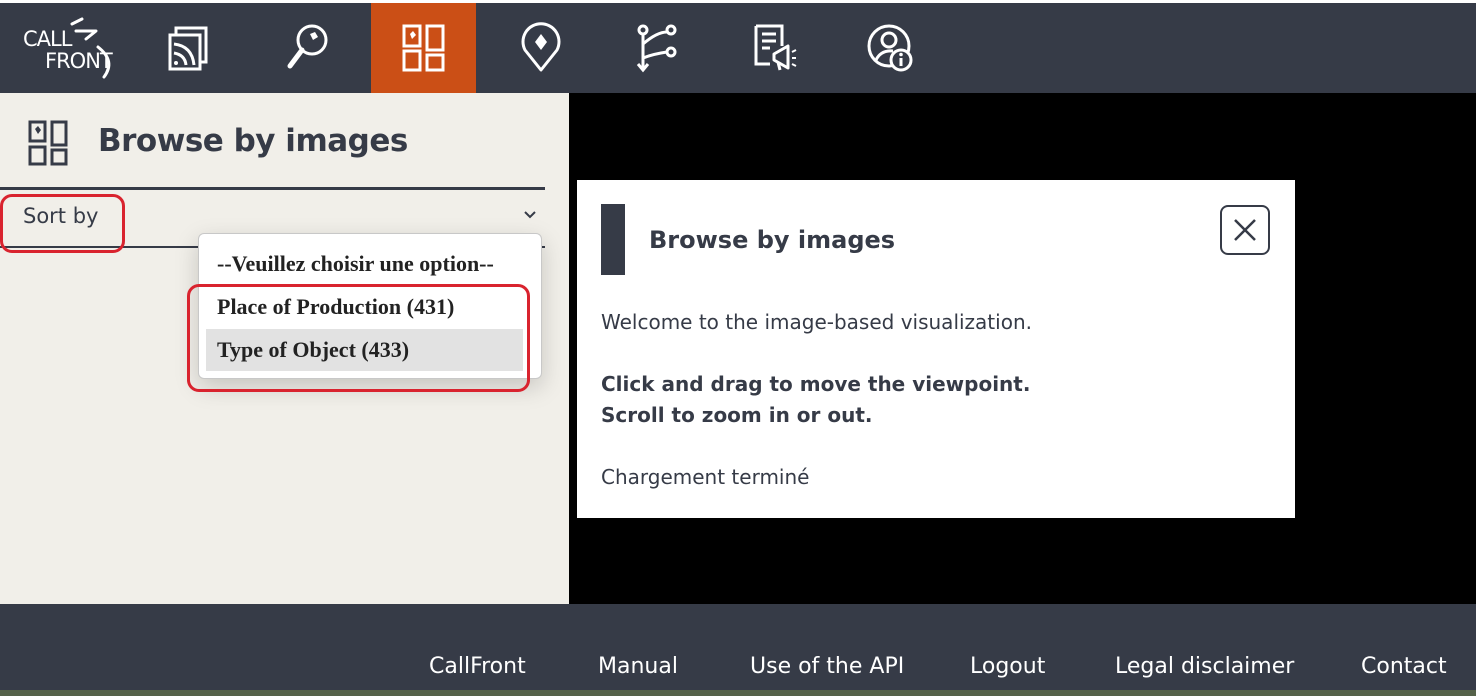 The height and width of the screenshot is (696, 1476). What do you see at coordinates (638, 666) in the screenshot?
I see `footer-link-manual: Manual` at bounding box center [638, 666].